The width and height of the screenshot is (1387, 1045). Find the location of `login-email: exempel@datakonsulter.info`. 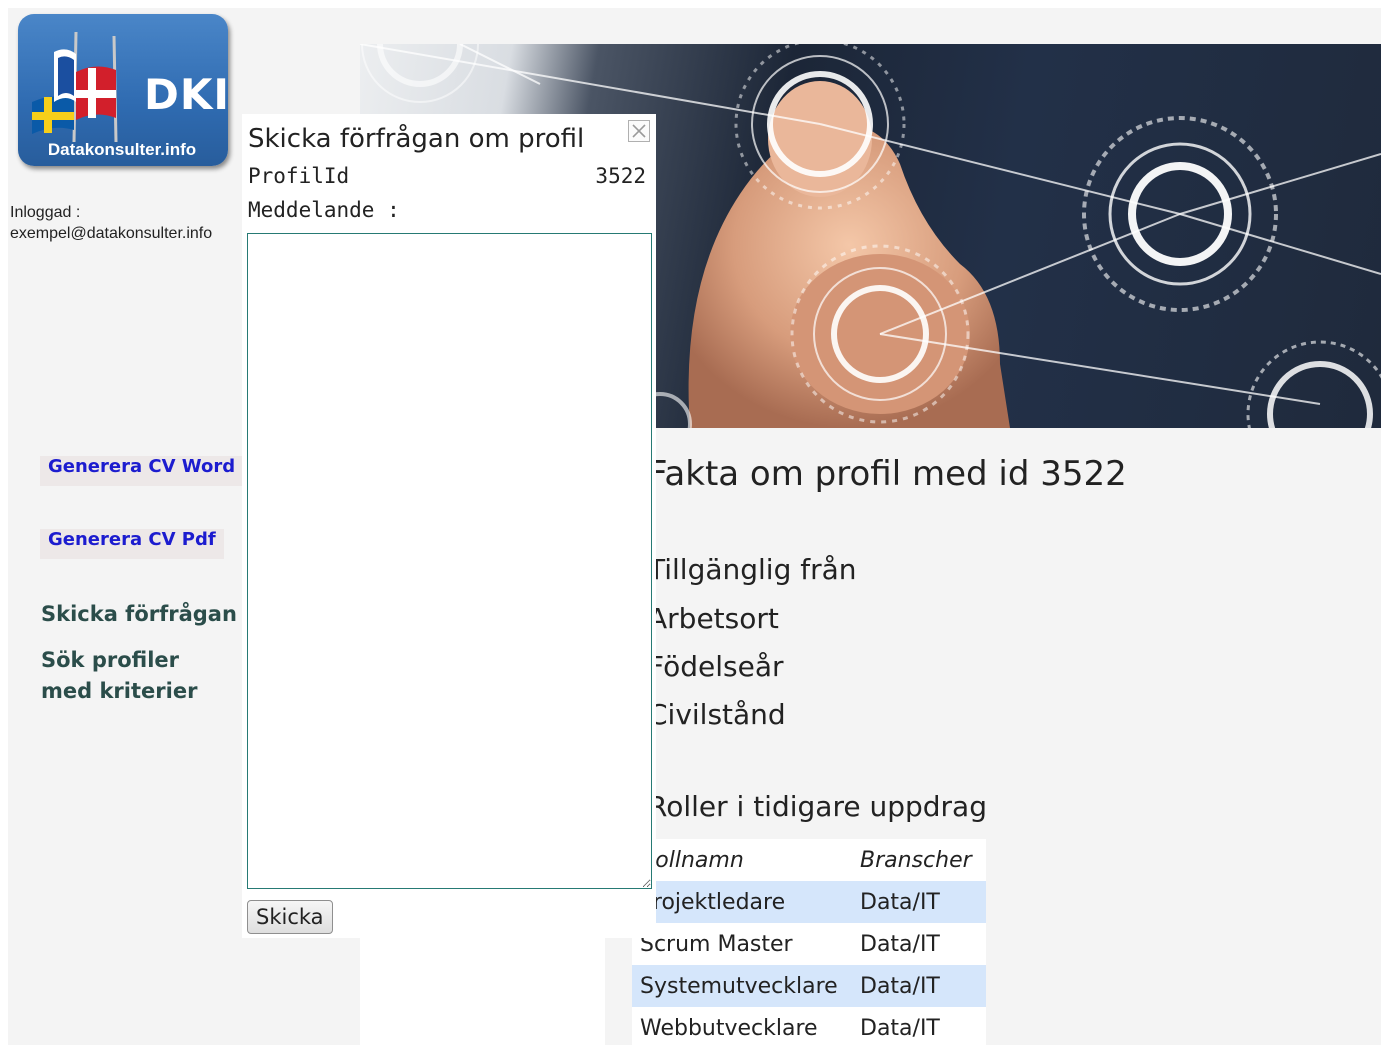

login-email: exempel@datakonsulter.info is located at coordinates (111, 233).